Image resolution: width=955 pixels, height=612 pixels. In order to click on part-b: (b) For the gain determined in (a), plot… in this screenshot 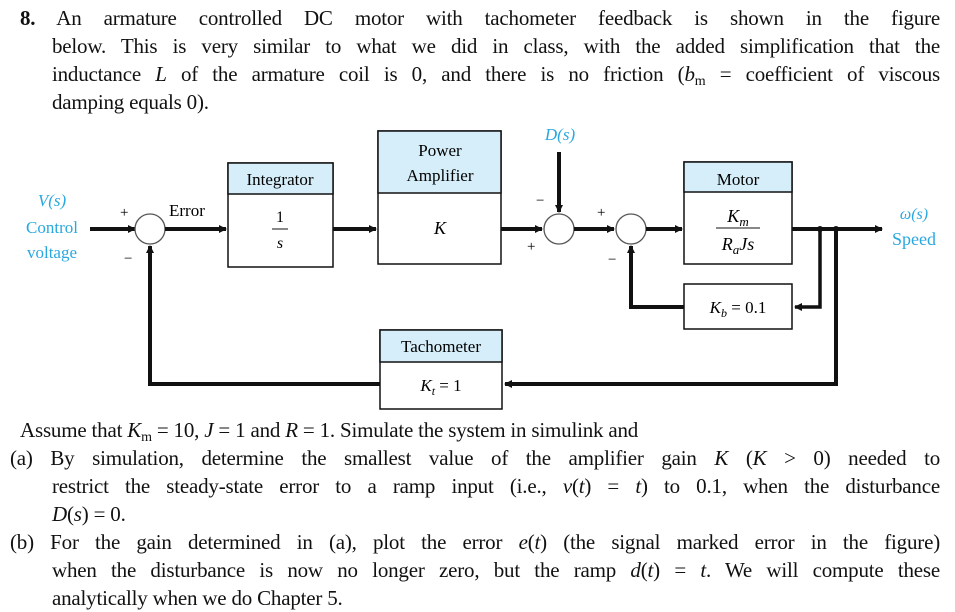, I will do `click(475, 570)`.